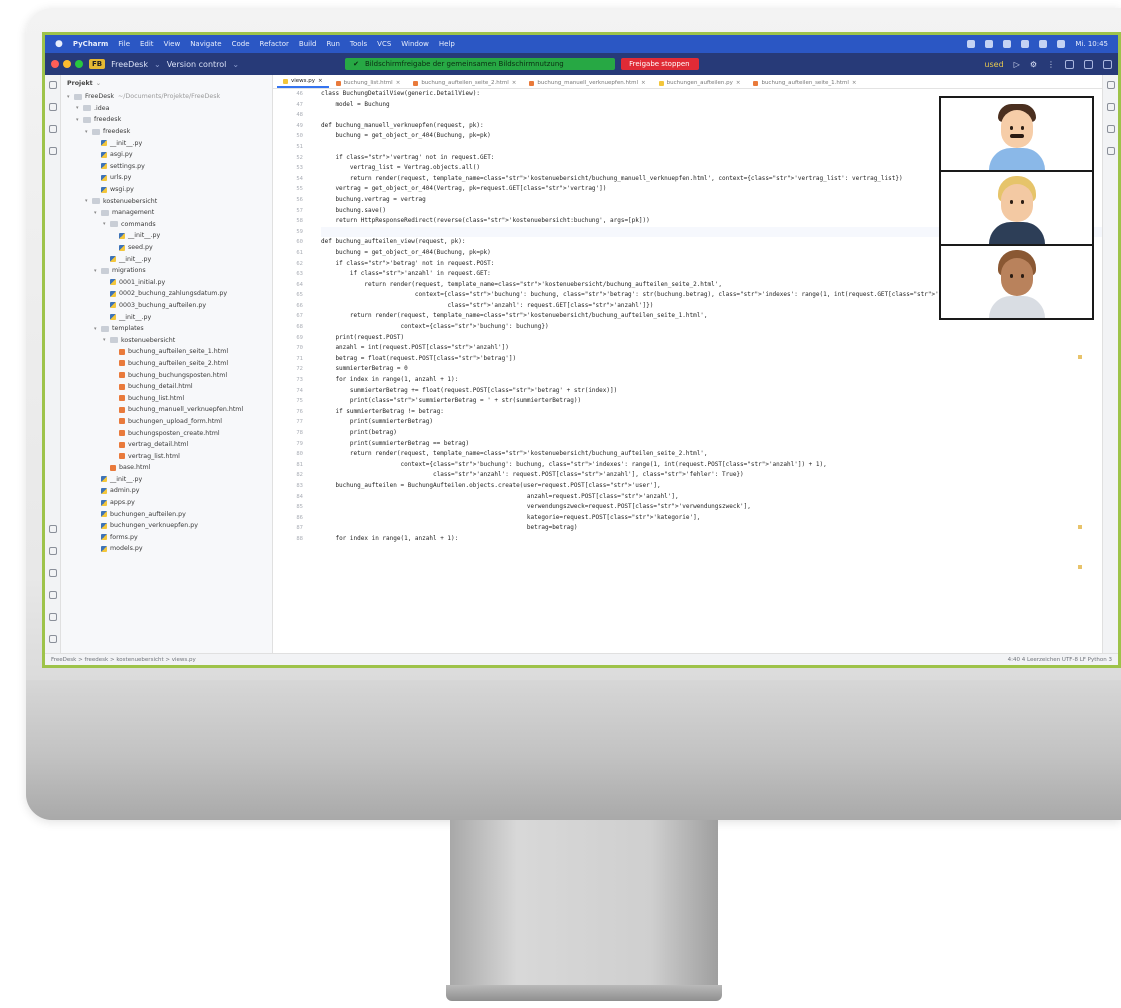 This screenshot has height=1008, width=1121. What do you see at coordinates (52, 595) in the screenshot?
I see `terminal-icon` at bounding box center [52, 595].